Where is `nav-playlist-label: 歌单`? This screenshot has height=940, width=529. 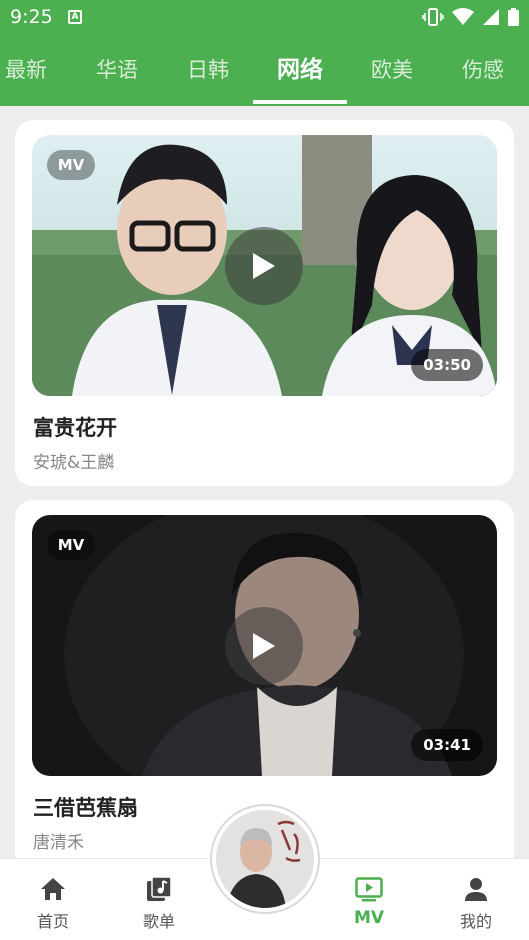 nav-playlist-label: 歌单 is located at coordinates (158, 921).